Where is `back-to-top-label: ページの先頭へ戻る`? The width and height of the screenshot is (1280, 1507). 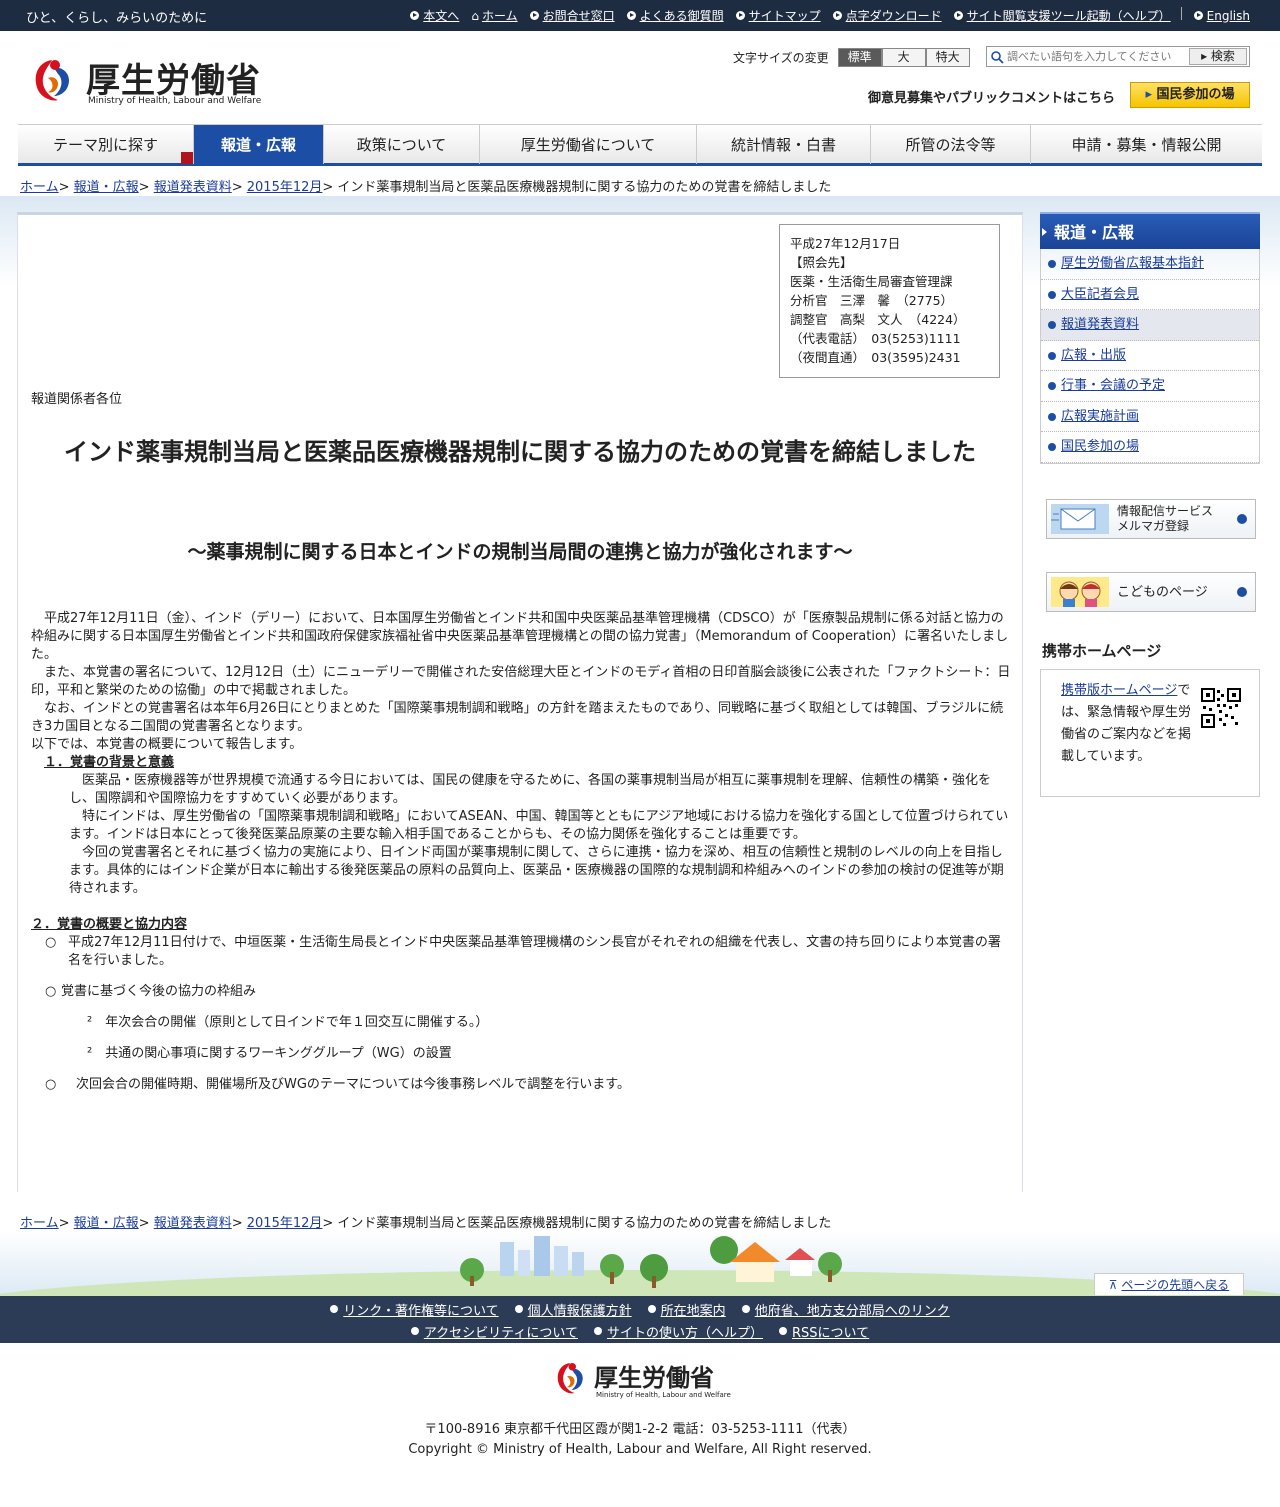
back-to-top-label: ページの先頭へ戻る is located at coordinates (1175, 1285).